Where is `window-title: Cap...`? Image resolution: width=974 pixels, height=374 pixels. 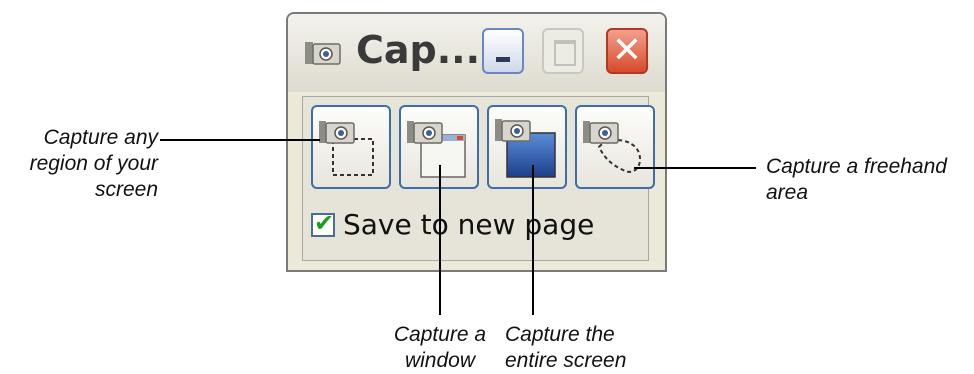
window-title: Cap... is located at coordinates (418, 50).